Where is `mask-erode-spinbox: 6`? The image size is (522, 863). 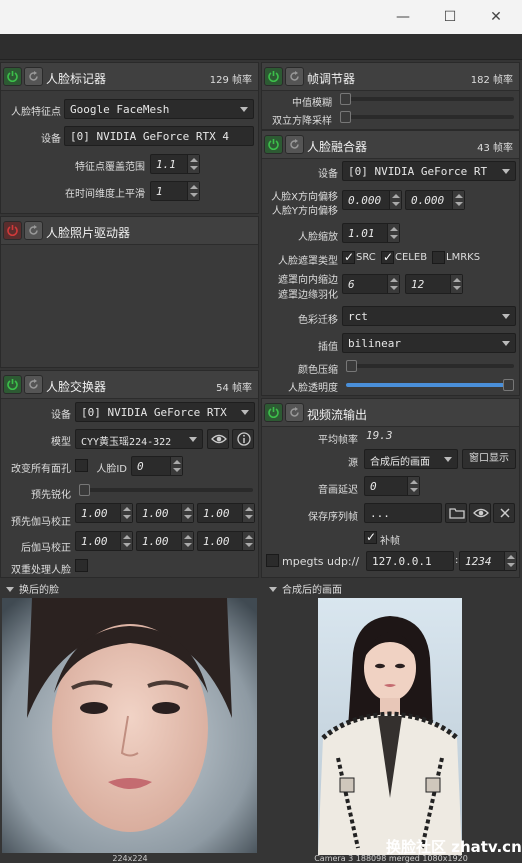
mask-erode-spinbox: 6 is located at coordinates (371, 284).